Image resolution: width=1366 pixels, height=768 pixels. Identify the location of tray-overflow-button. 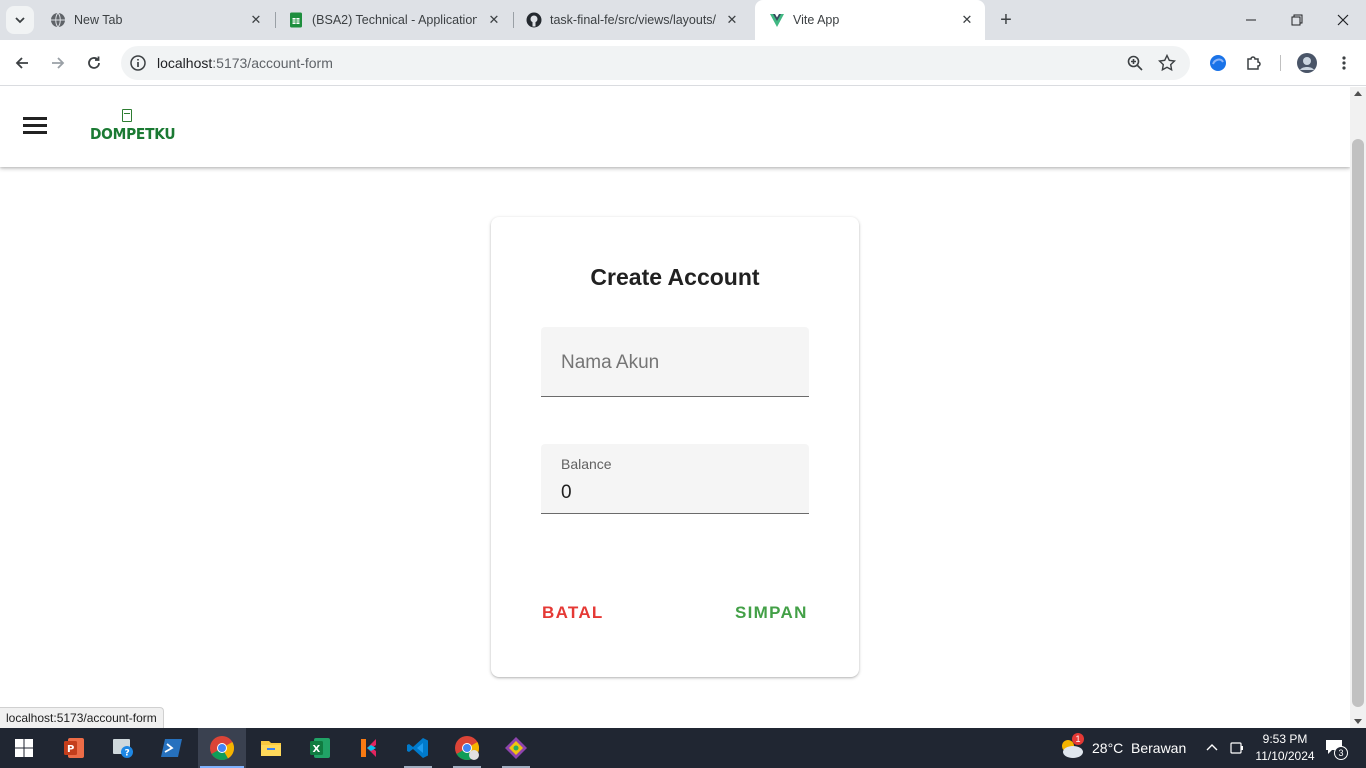
(1212, 748).